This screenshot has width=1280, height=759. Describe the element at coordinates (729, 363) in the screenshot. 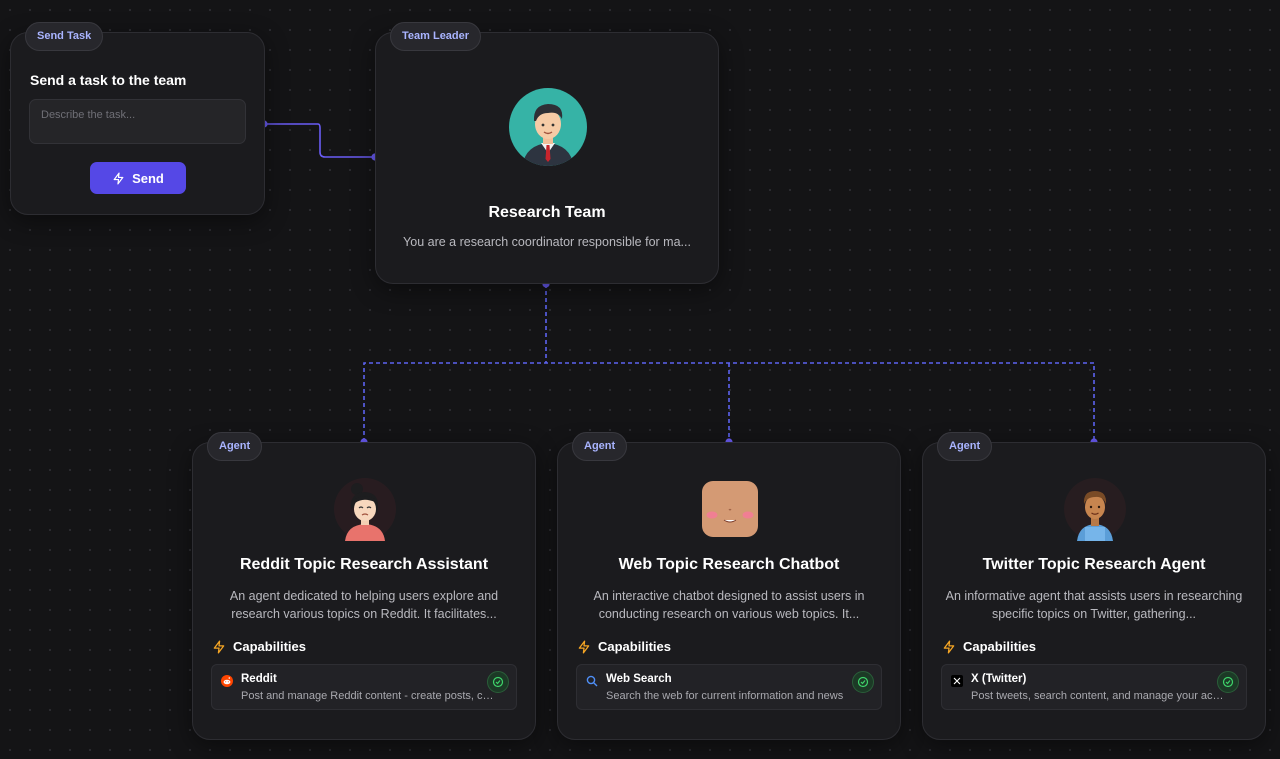

I see `leader-to-agents-edge` at that location.